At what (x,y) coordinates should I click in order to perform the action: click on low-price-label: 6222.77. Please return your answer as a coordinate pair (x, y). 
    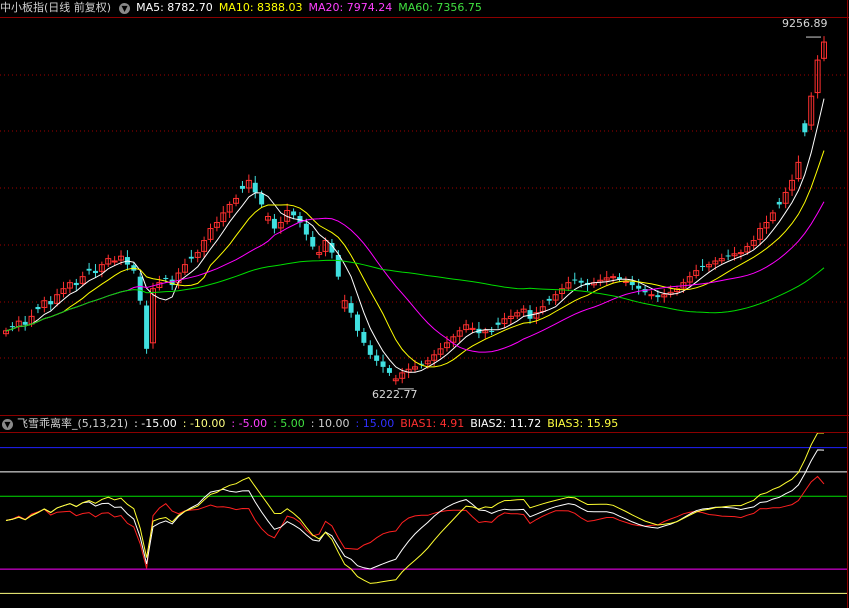
    Looking at the image, I should click on (395, 394).